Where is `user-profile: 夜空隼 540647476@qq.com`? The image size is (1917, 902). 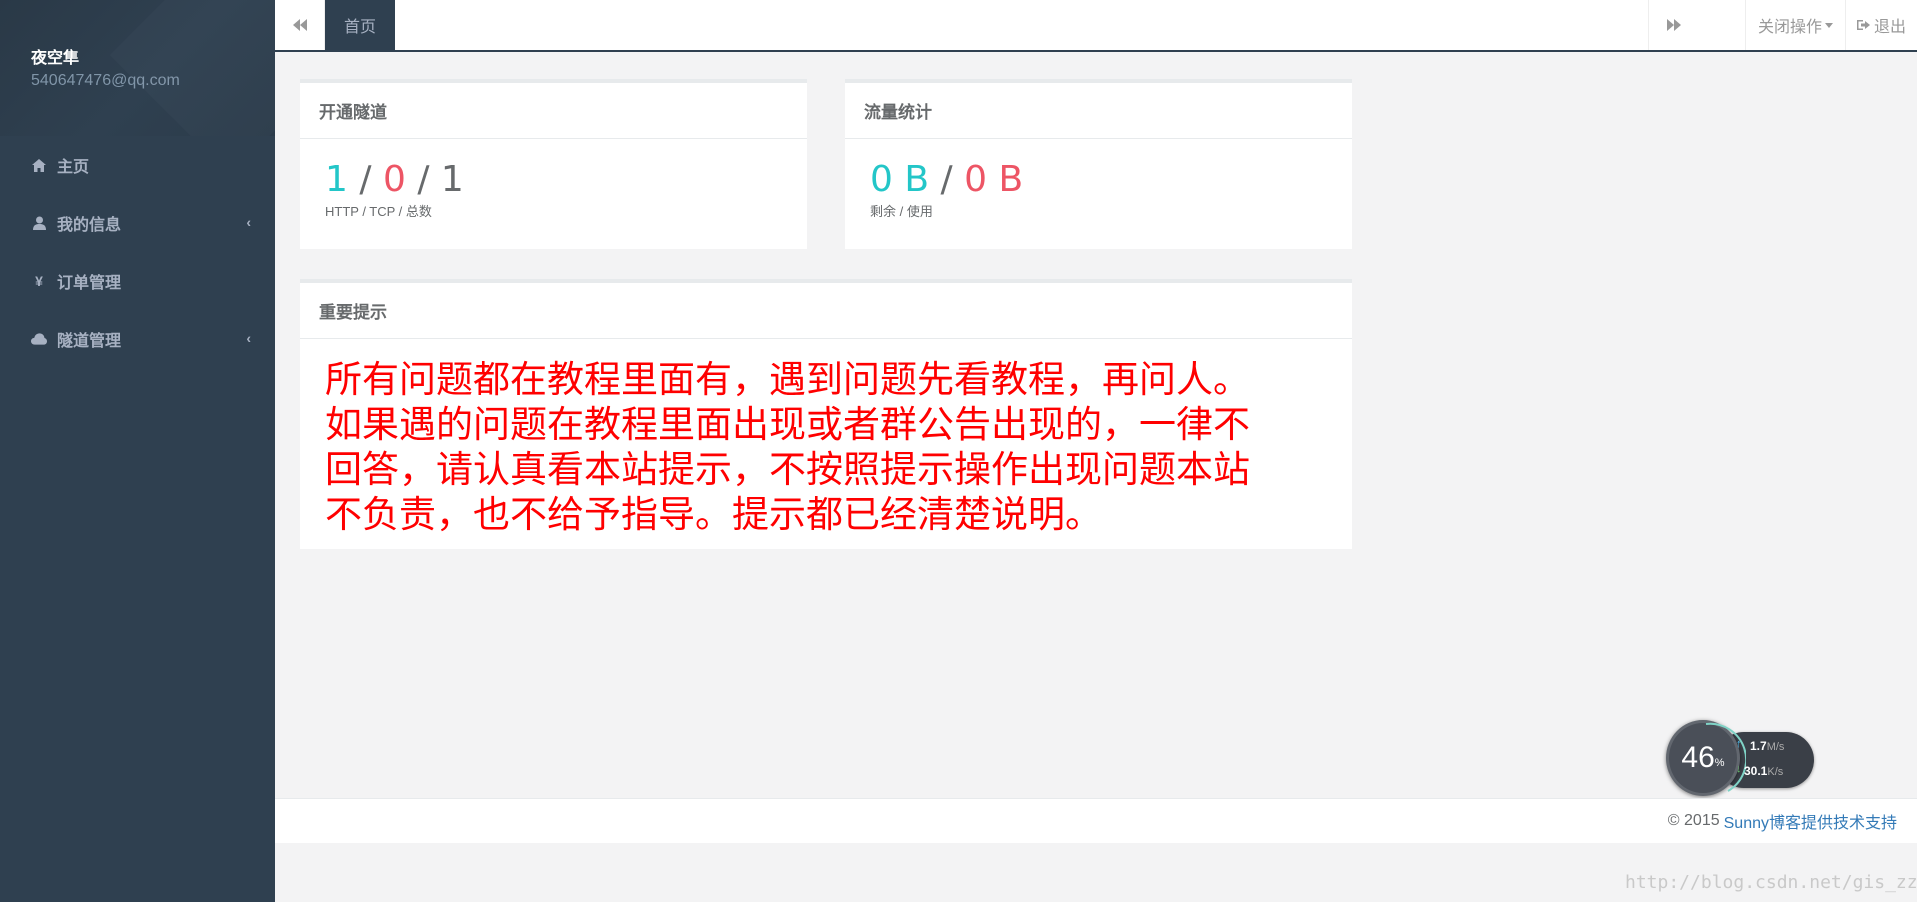 user-profile: 夜空隼 540647476@qq.com is located at coordinates (137, 68).